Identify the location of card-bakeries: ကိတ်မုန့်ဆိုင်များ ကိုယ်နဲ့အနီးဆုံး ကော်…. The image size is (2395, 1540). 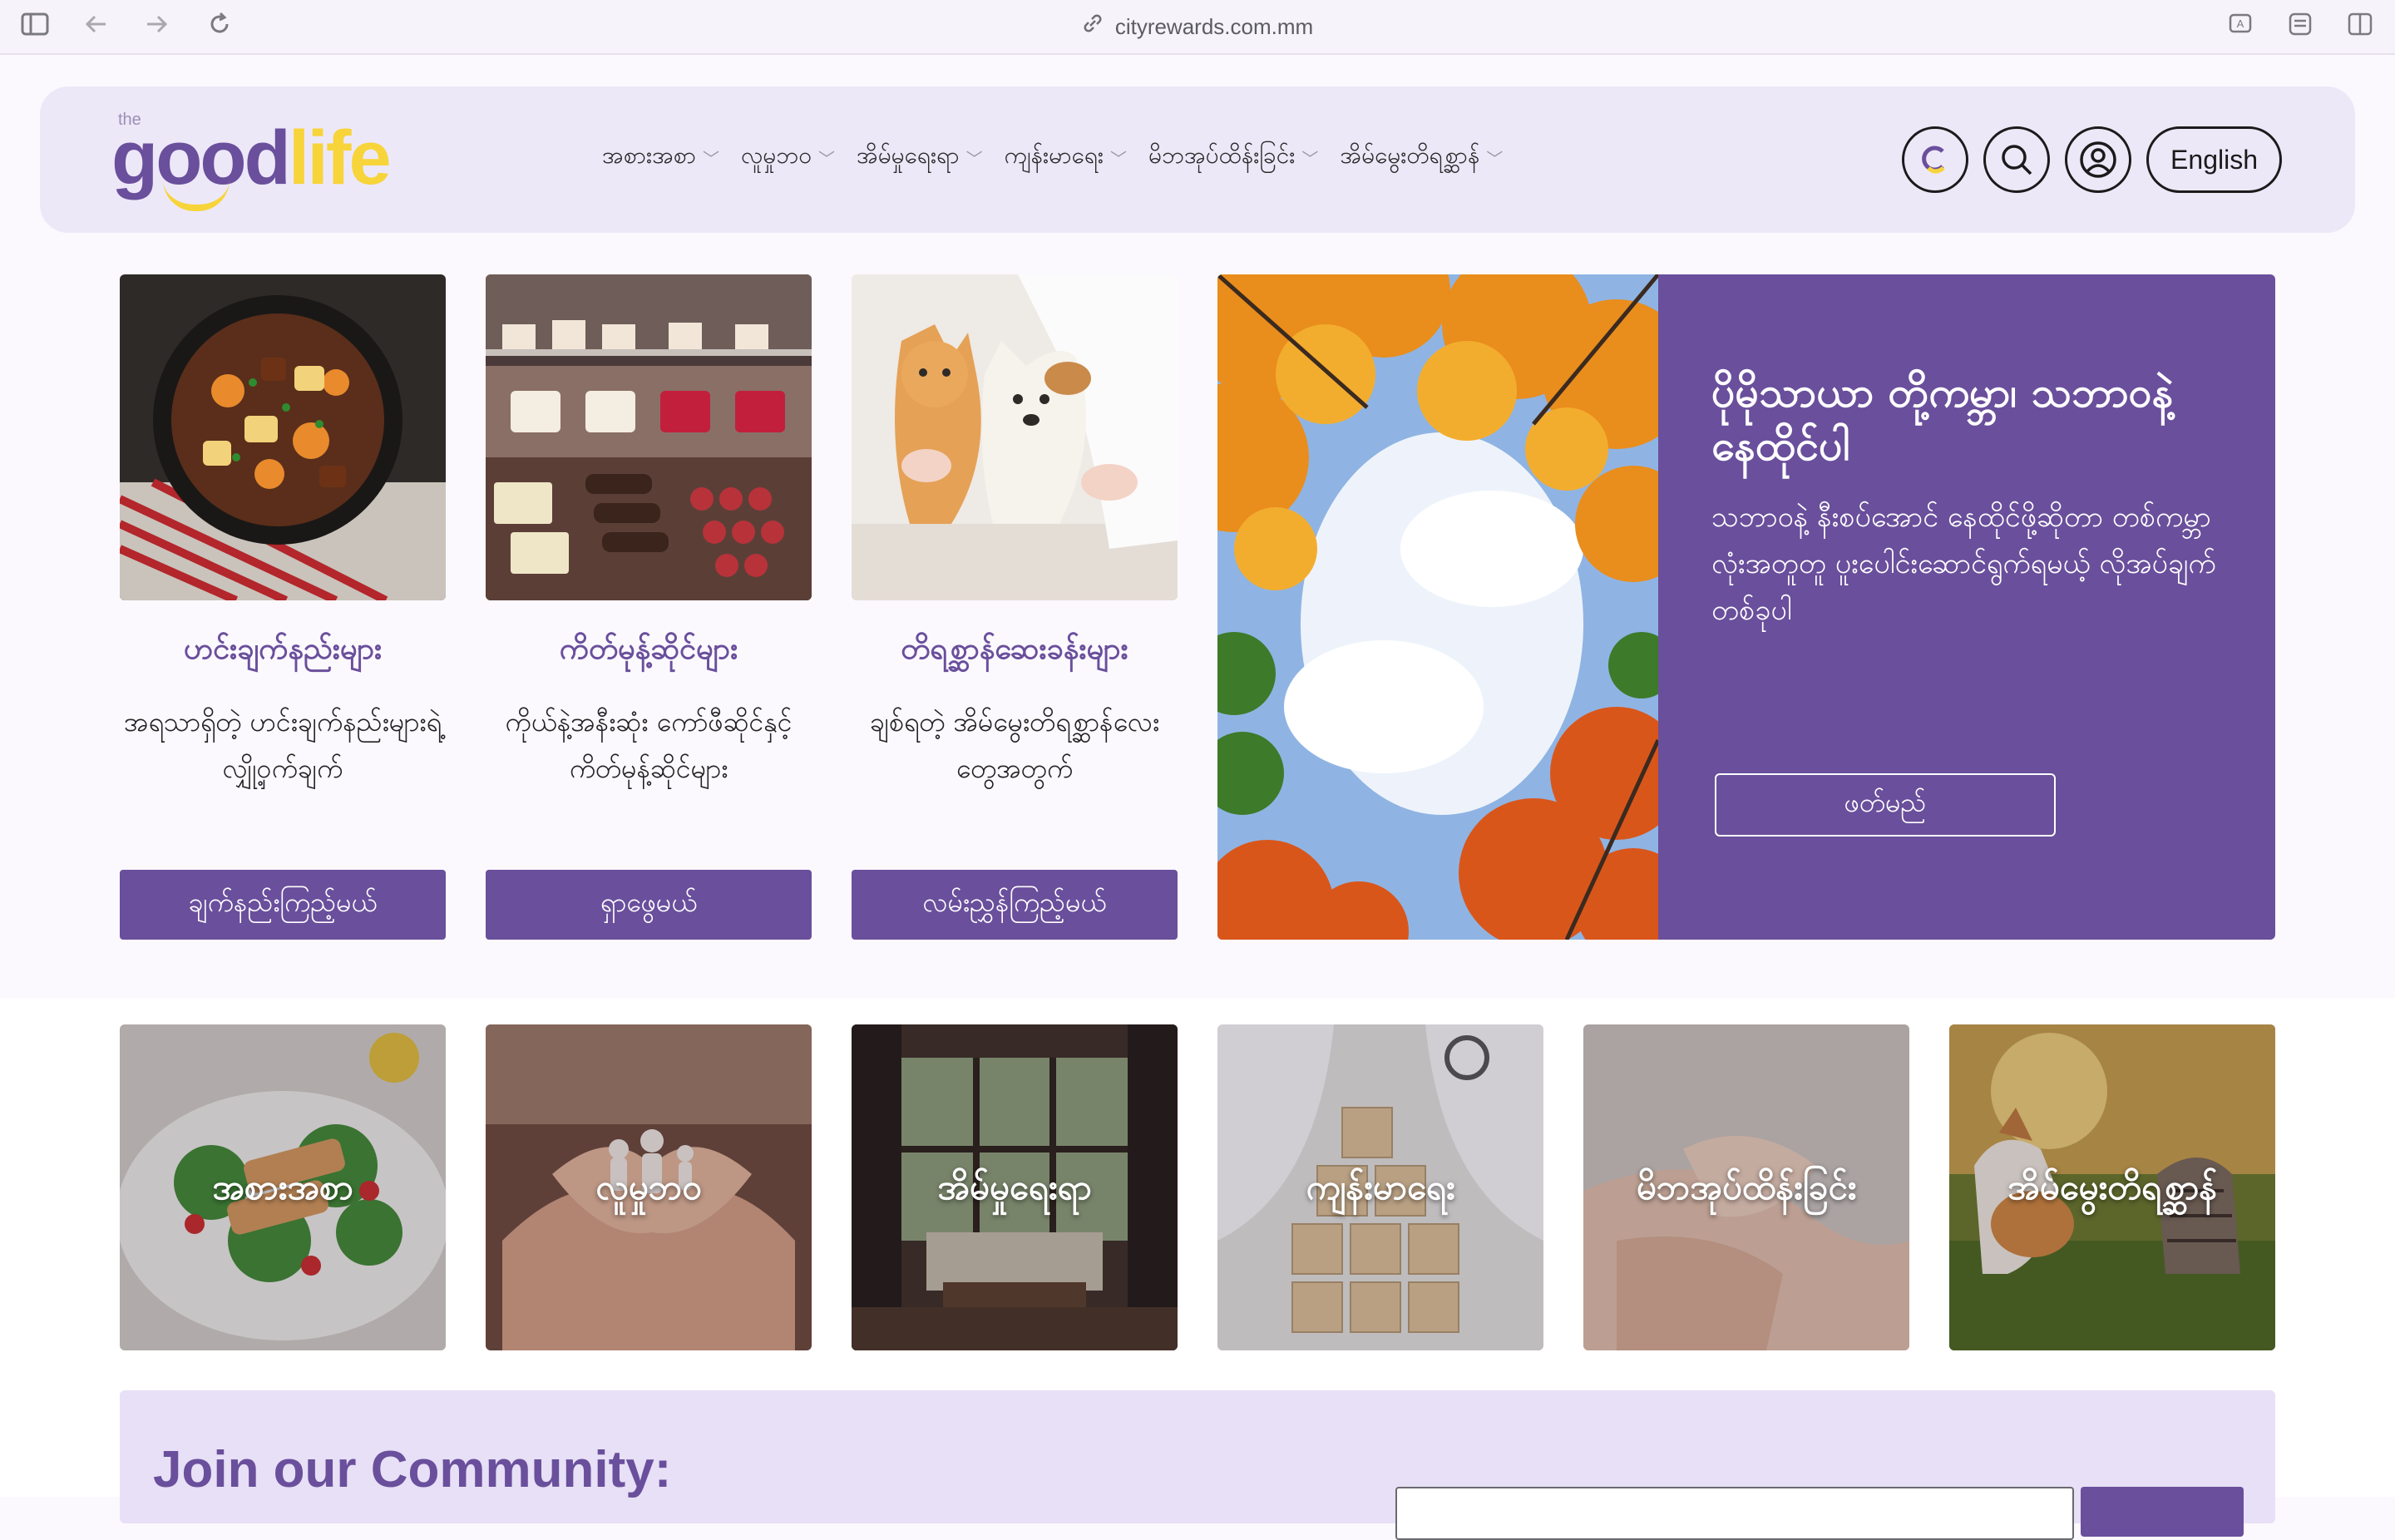
(649, 607).